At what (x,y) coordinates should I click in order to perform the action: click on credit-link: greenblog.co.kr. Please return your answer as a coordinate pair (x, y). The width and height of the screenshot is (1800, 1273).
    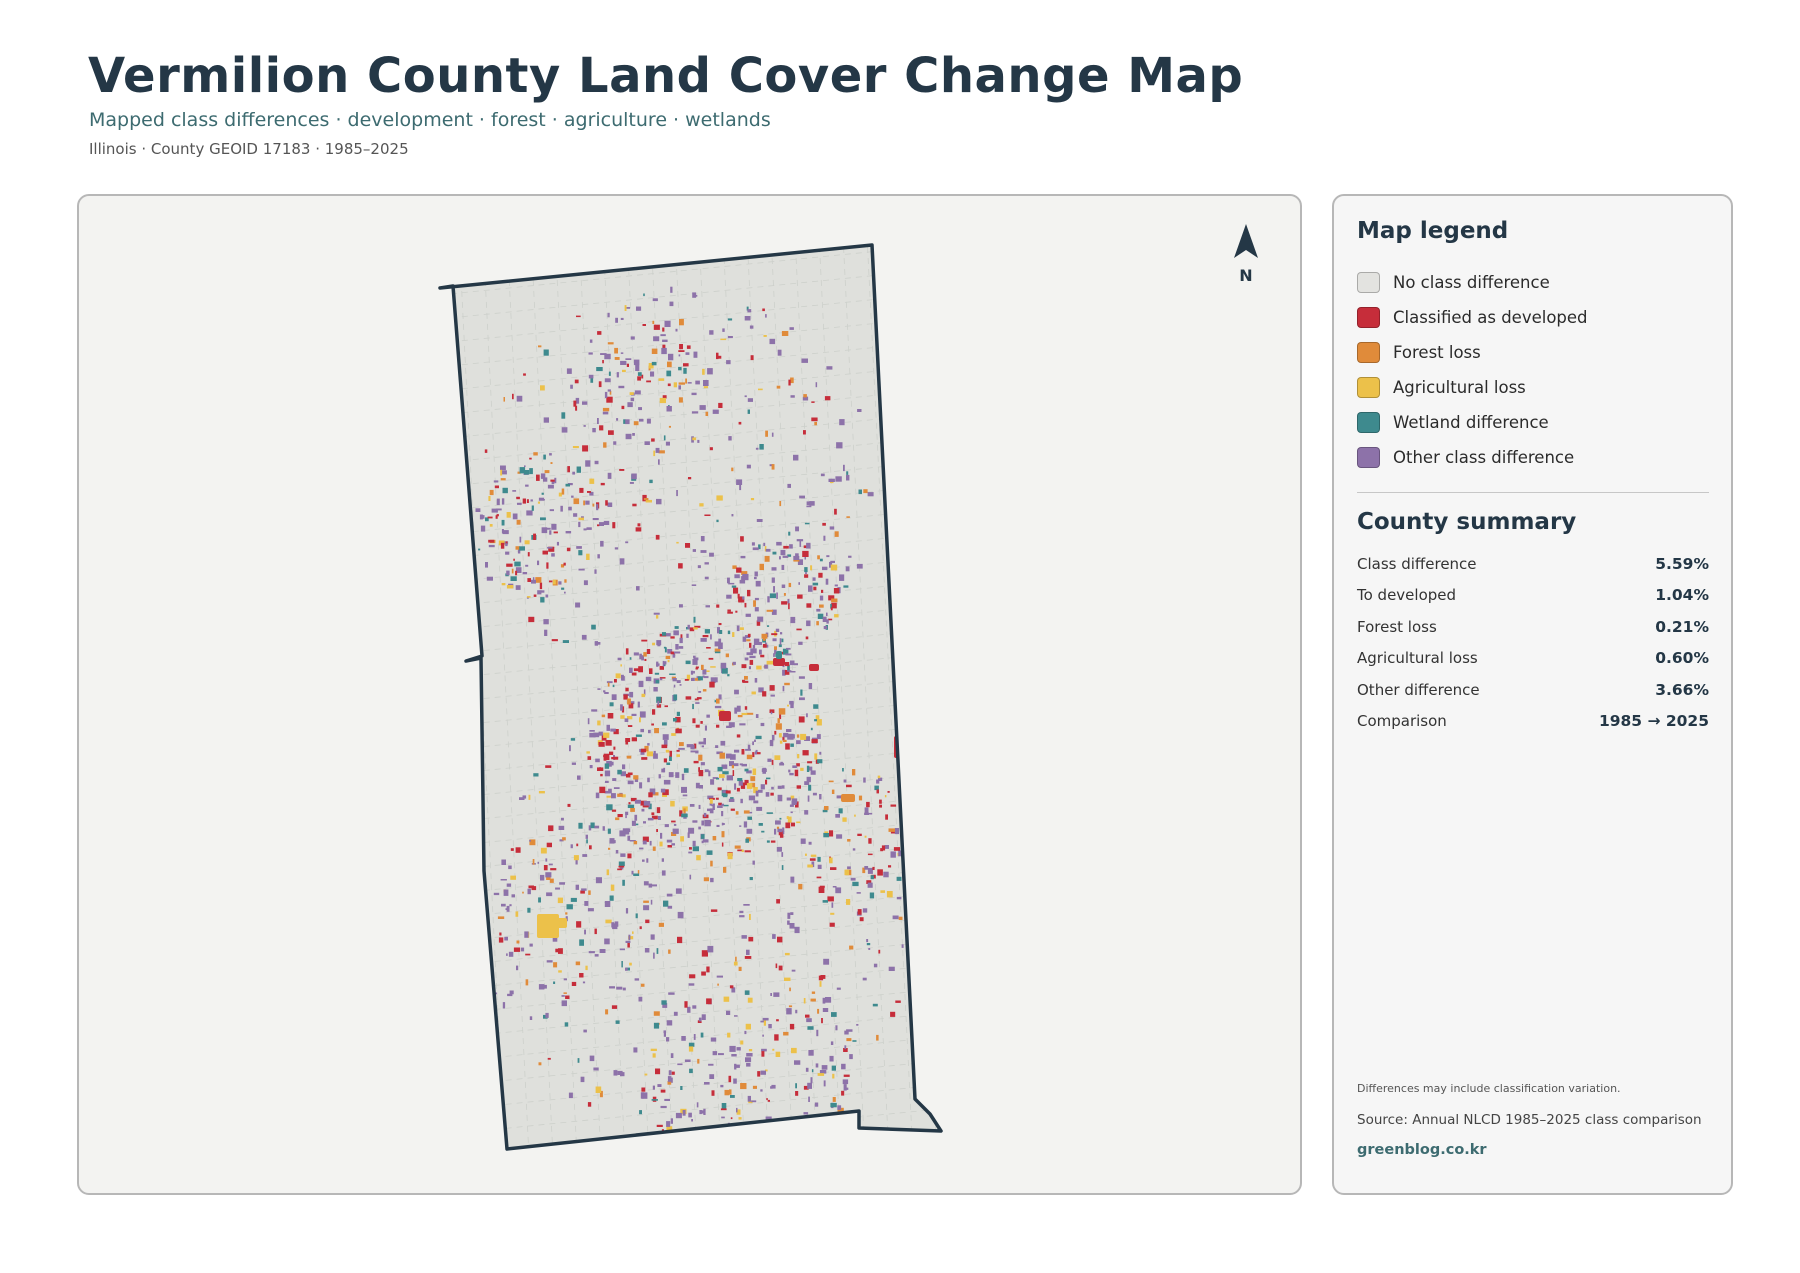
    Looking at the image, I should click on (1422, 1150).